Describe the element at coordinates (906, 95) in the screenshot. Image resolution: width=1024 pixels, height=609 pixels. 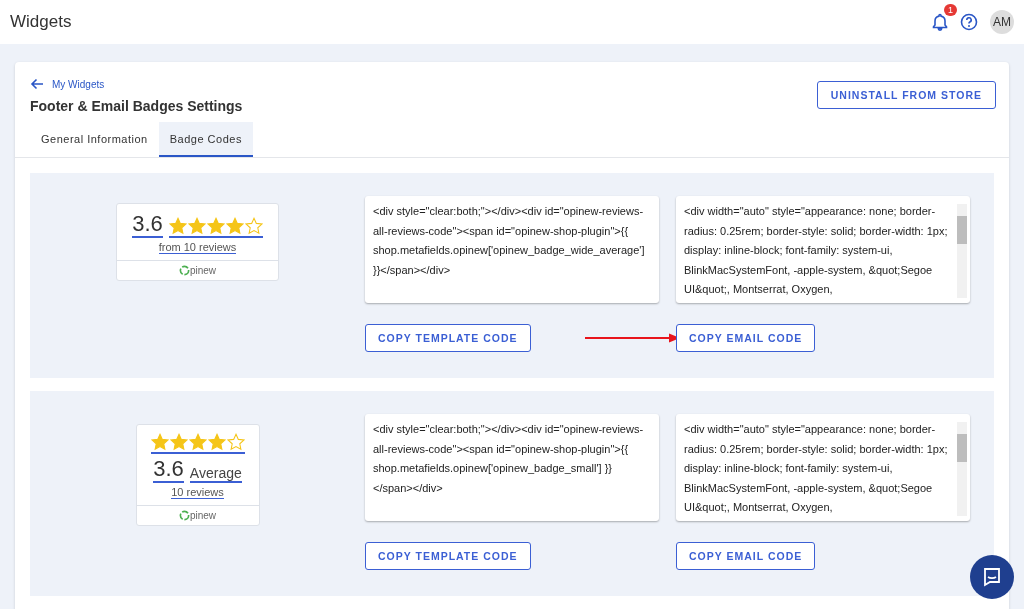
I see `uninstall-button: UNINSTALL FROM STORE` at that location.